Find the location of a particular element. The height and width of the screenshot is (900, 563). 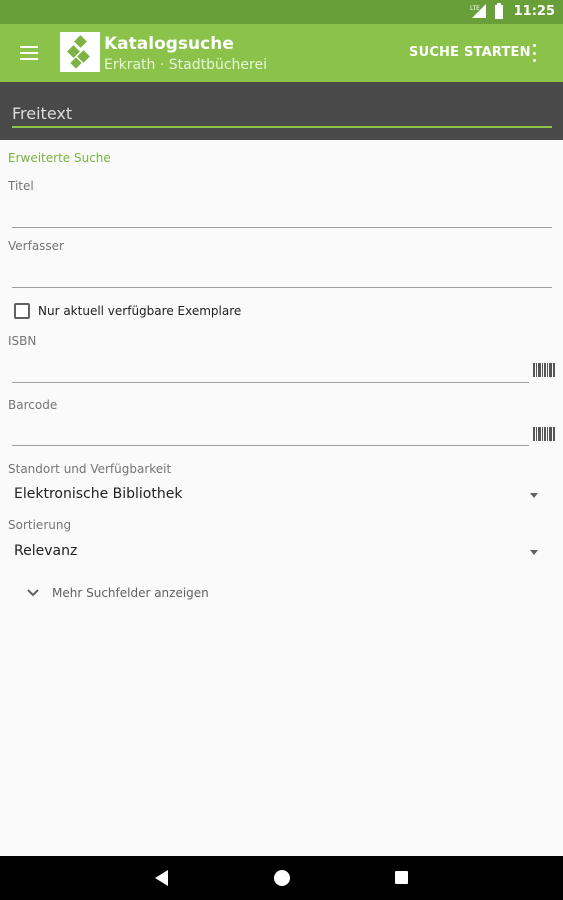

hamburger-menu-icon is located at coordinates (34, 53).